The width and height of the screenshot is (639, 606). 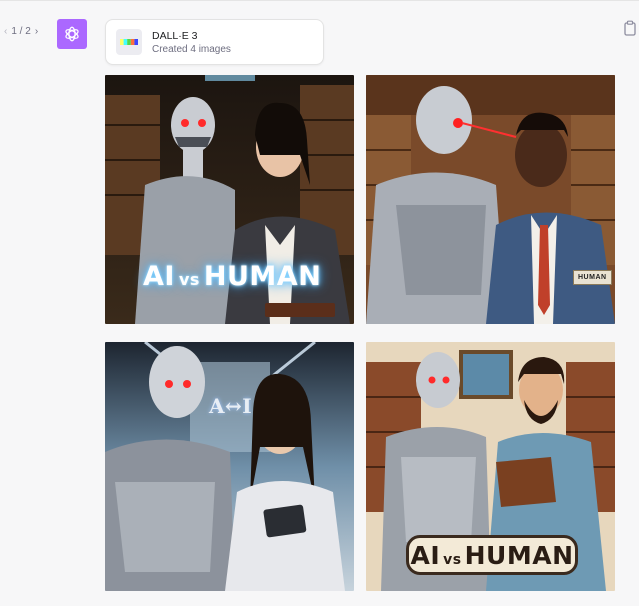 I want to click on color-bar-icon, so click(x=129, y=42).